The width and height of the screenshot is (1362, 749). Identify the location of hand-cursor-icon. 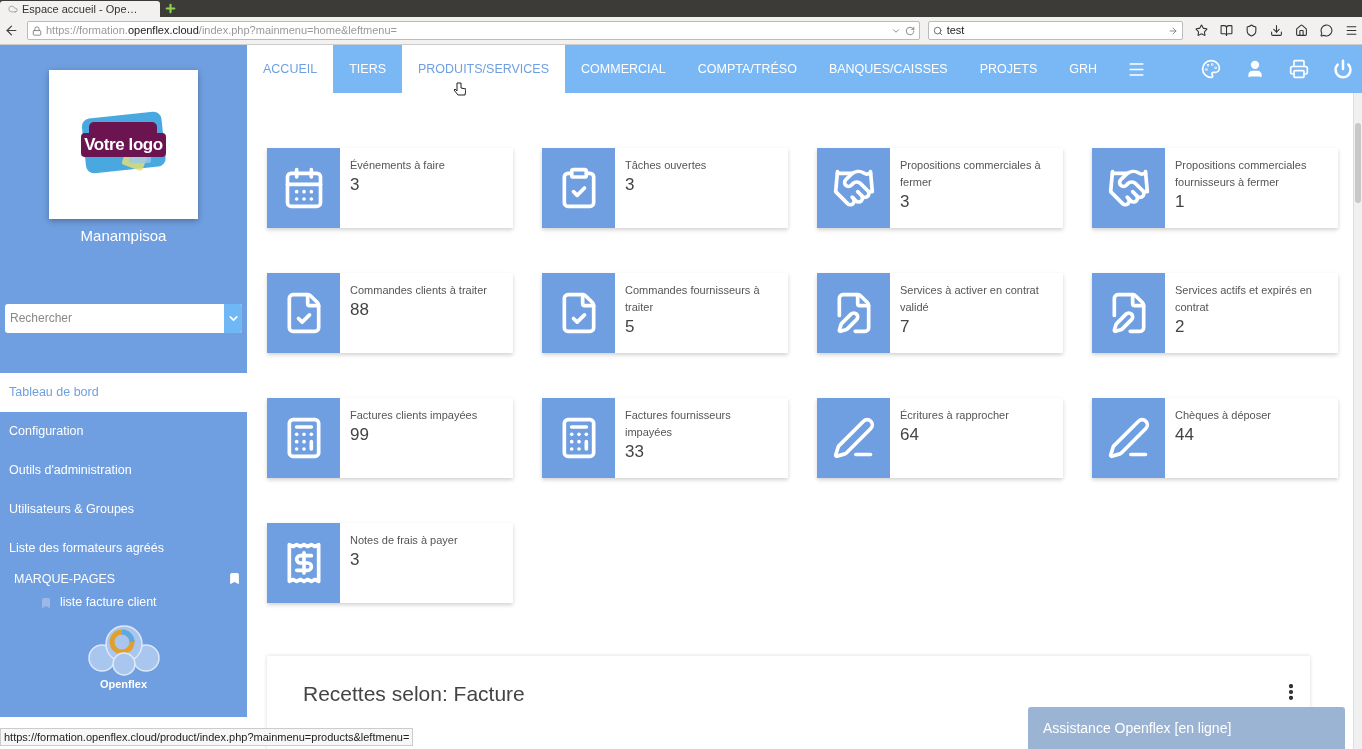
(460, 89).